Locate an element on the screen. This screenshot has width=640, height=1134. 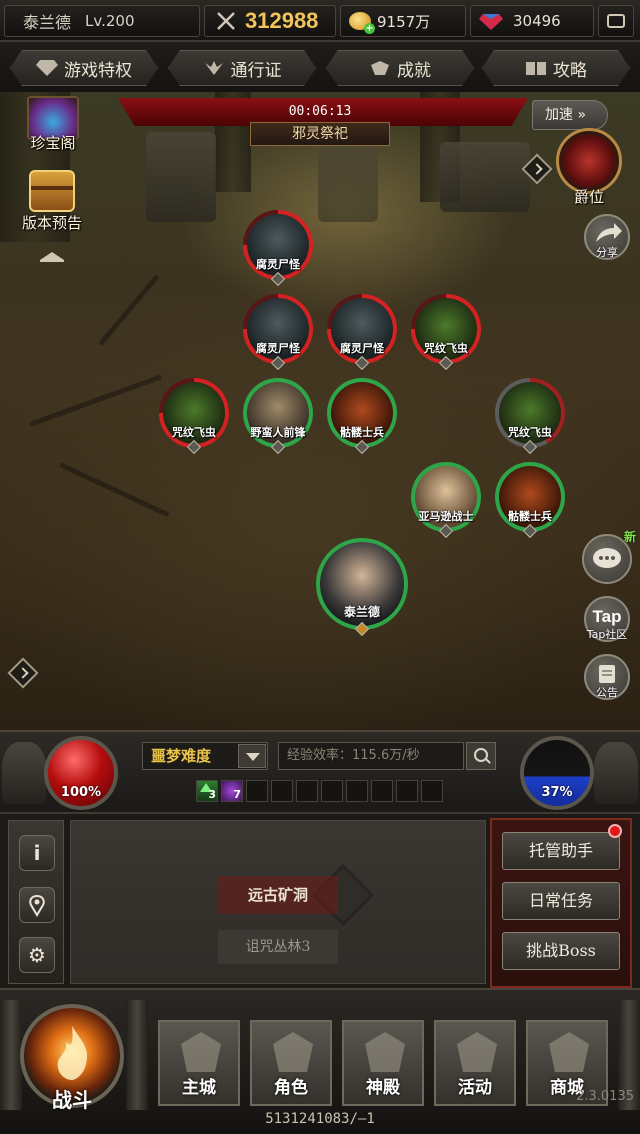
share-button: 分享 is located at coordinates (607, 237).